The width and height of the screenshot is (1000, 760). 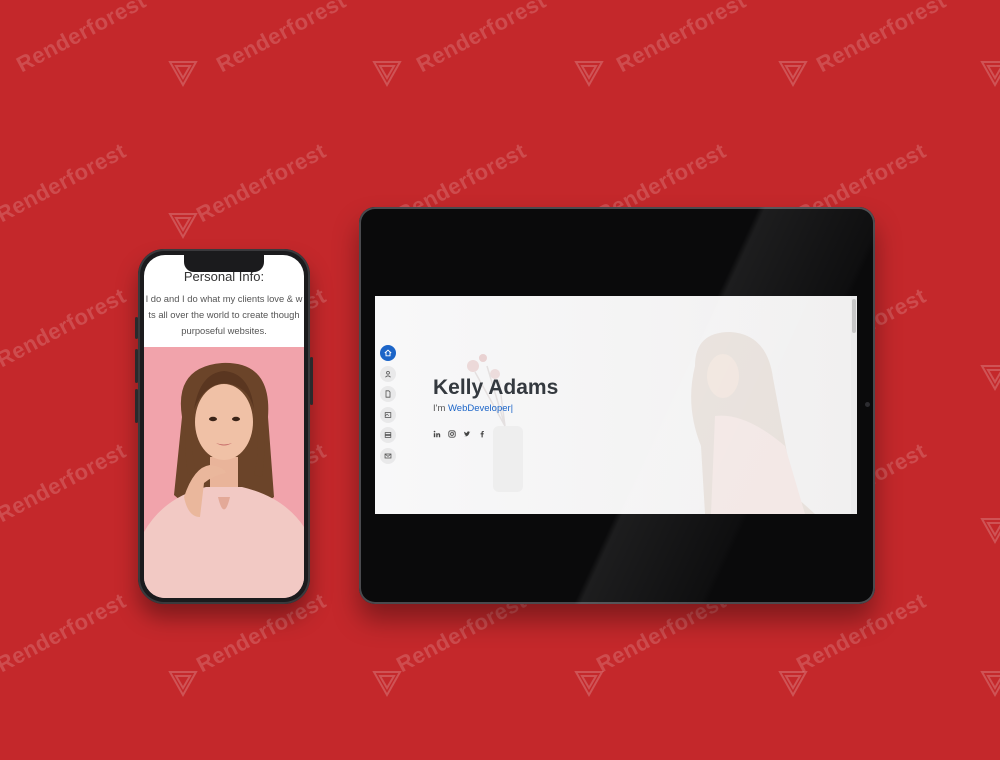 I want to click on hero-prefix: I'm, so click(x=439, y=408).